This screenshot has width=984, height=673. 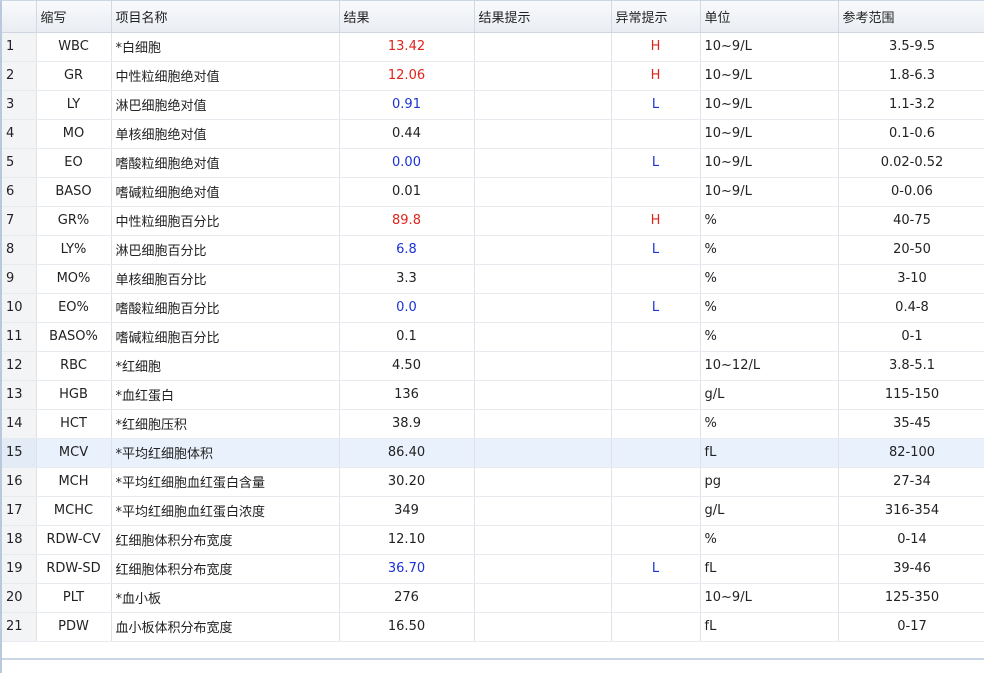 I want to click on cell-result: 3.3, so click(x=407, y=279).